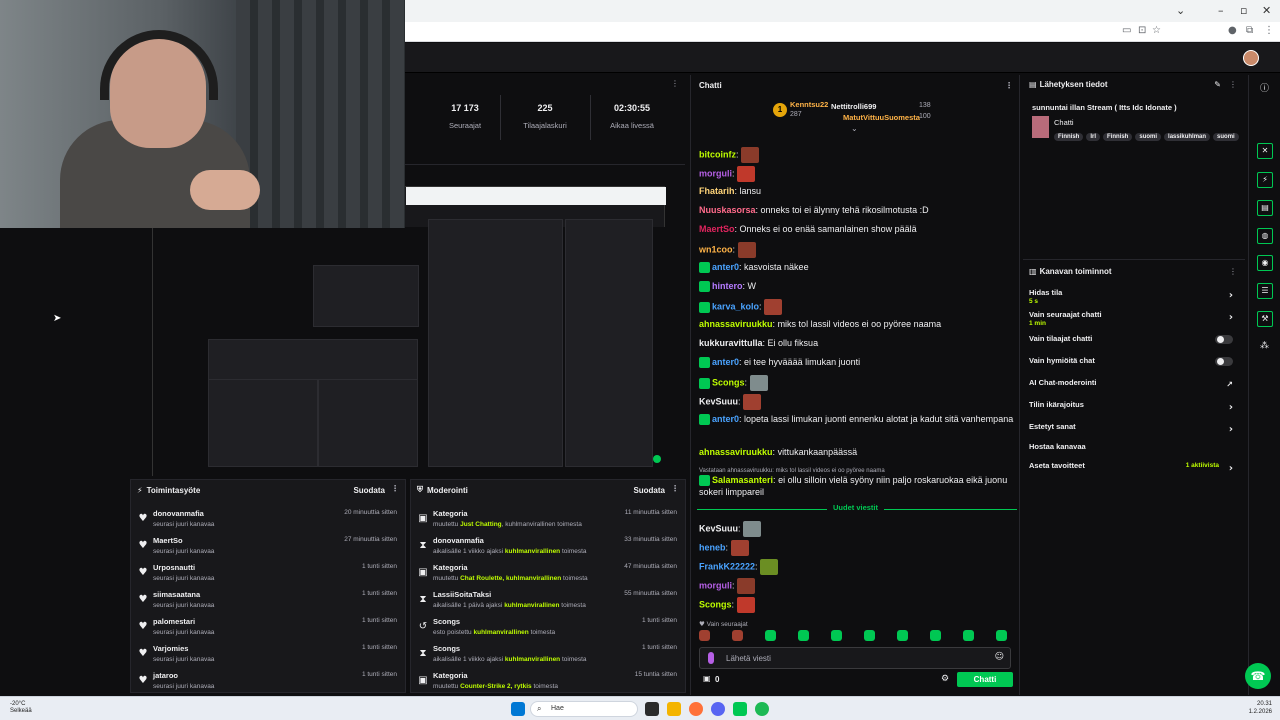 Image resolution: width=1280 pixels, height=720 pixels. I want to click on list-icon: ☰, so click(1265, 291).